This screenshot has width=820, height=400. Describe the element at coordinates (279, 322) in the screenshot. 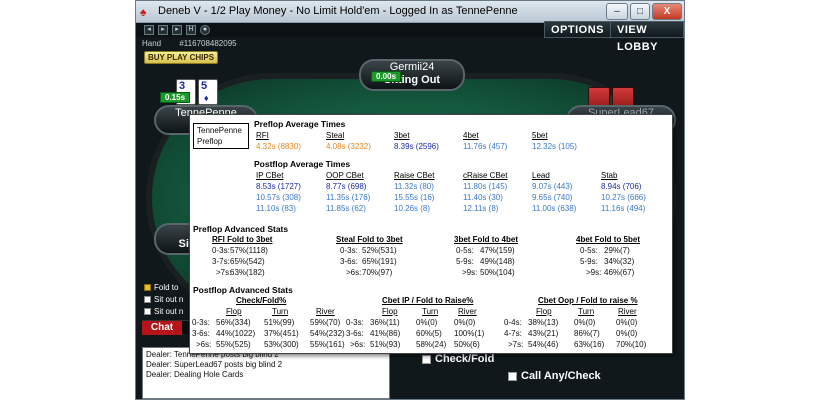

I see `stat-value: 51%(99)` at that location.